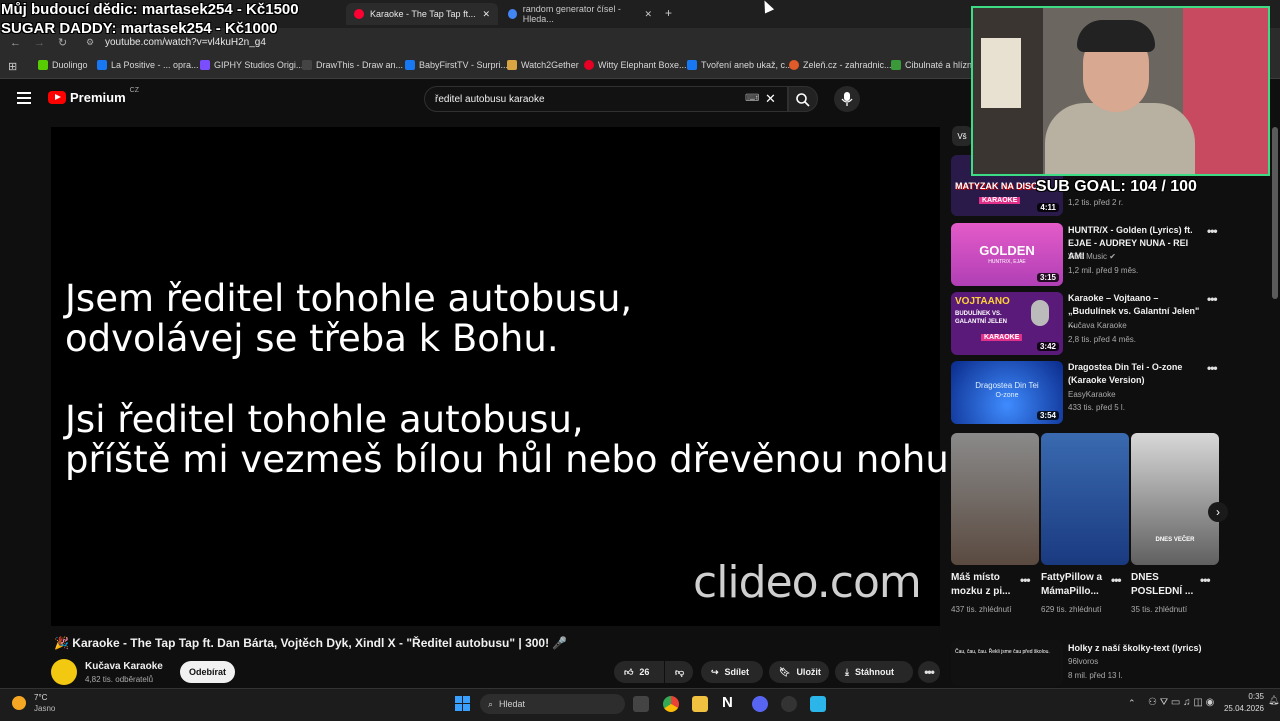 This screenshot has width=1280, height=721. Describe the element at coordinates (1273, 700) in the screenshot. I see `notifications-icon: 🔔︎` at that location.